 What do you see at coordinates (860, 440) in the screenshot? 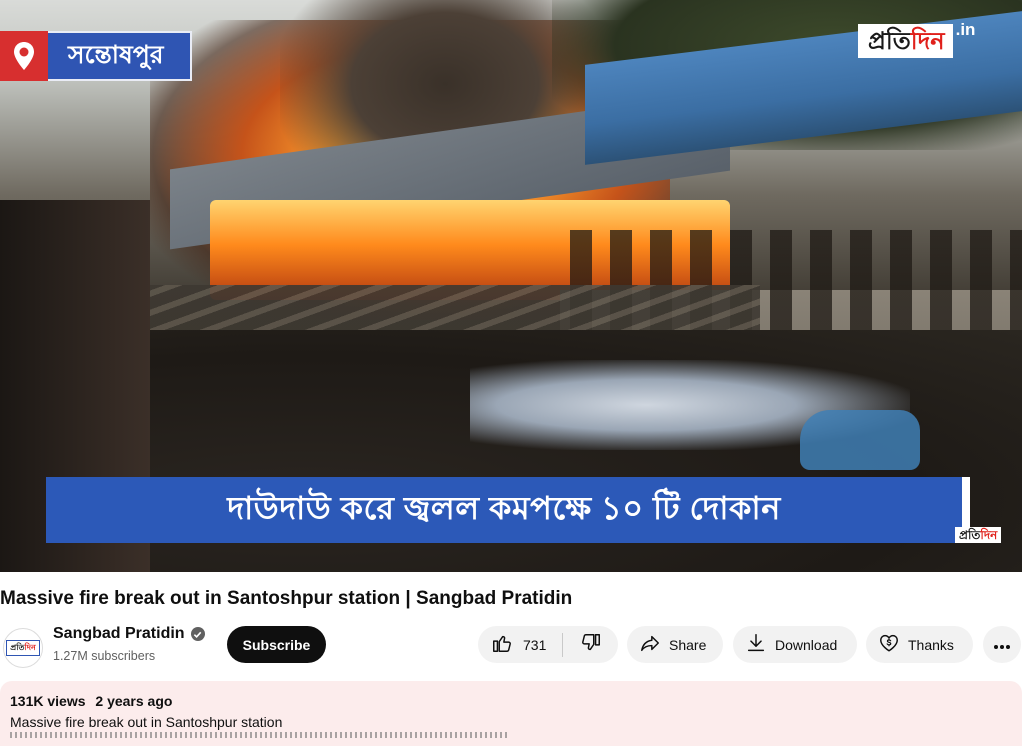
I see `blue-tarp` at bounding box center [860, 440].